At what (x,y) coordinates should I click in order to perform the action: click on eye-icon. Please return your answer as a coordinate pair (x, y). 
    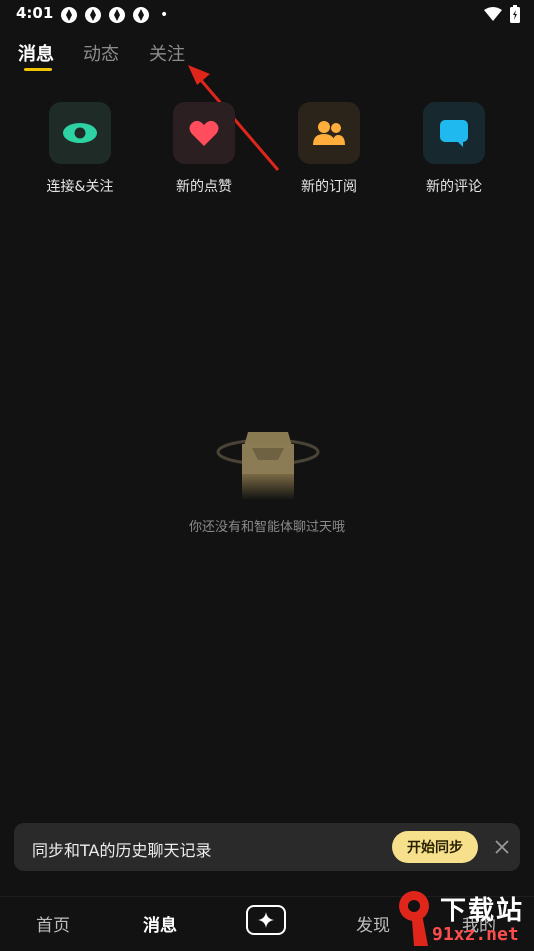
    Looking at the image, I should click on (80, 133).